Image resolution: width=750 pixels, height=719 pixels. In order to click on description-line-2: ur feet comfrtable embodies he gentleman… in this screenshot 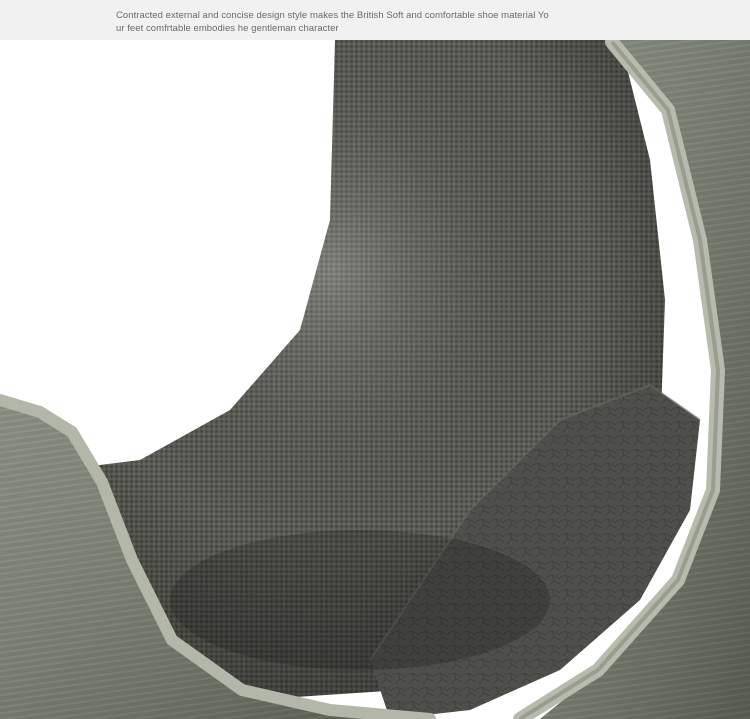, I will do `click(227, 28)`.